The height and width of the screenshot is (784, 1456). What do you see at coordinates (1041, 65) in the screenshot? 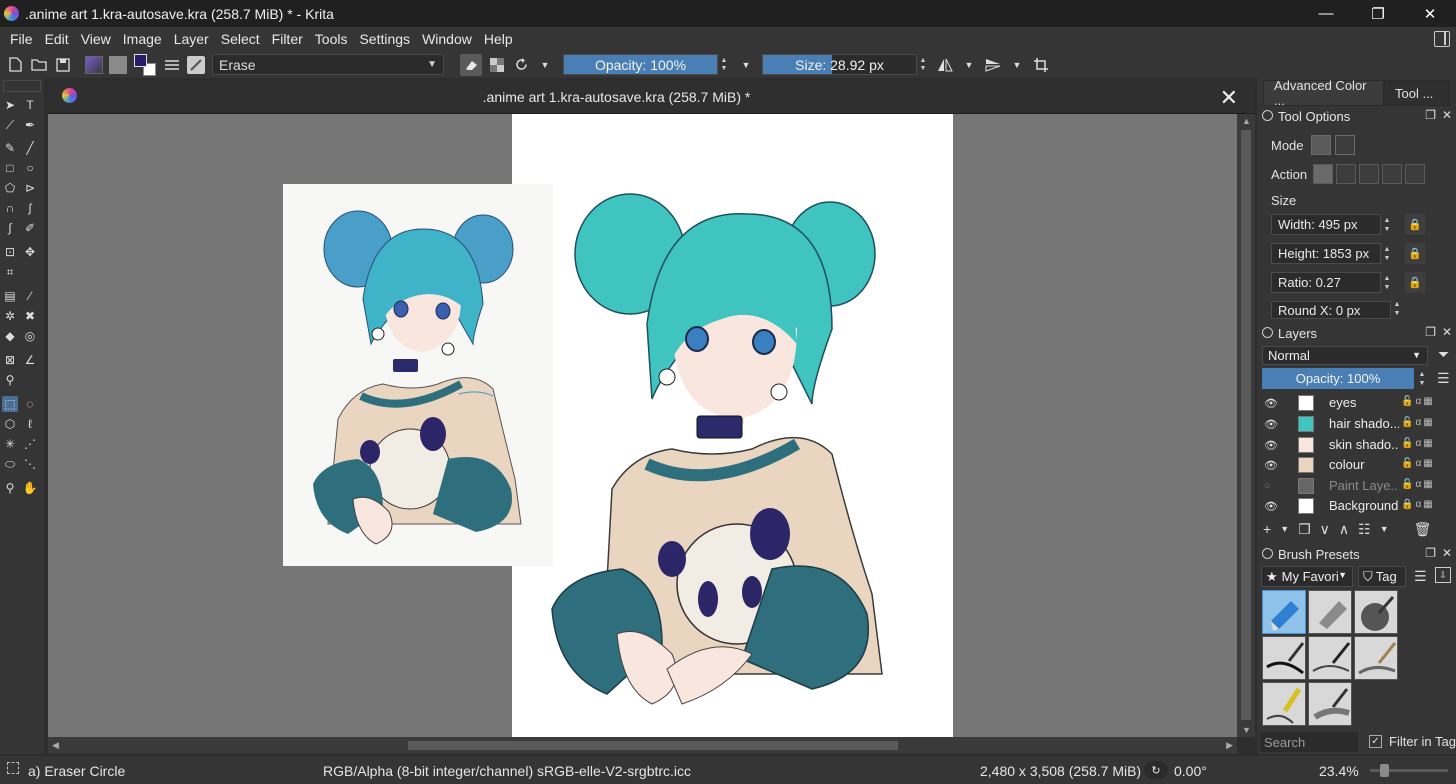
I see `wrap-around-icon` at bounding box center [1041, 65].